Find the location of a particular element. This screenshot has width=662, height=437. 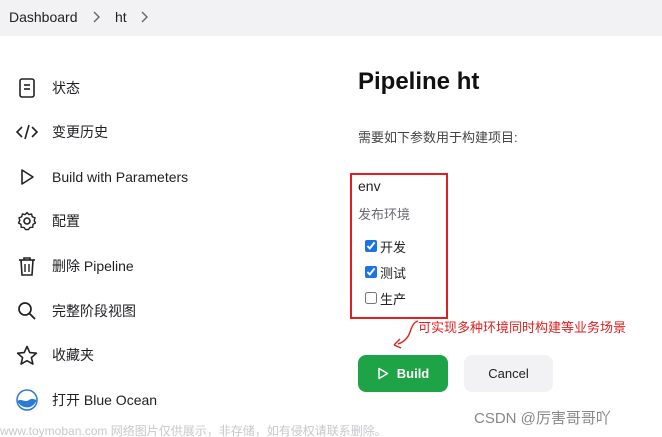

cancel-label: Cancel is located at coordinates (508, 373).